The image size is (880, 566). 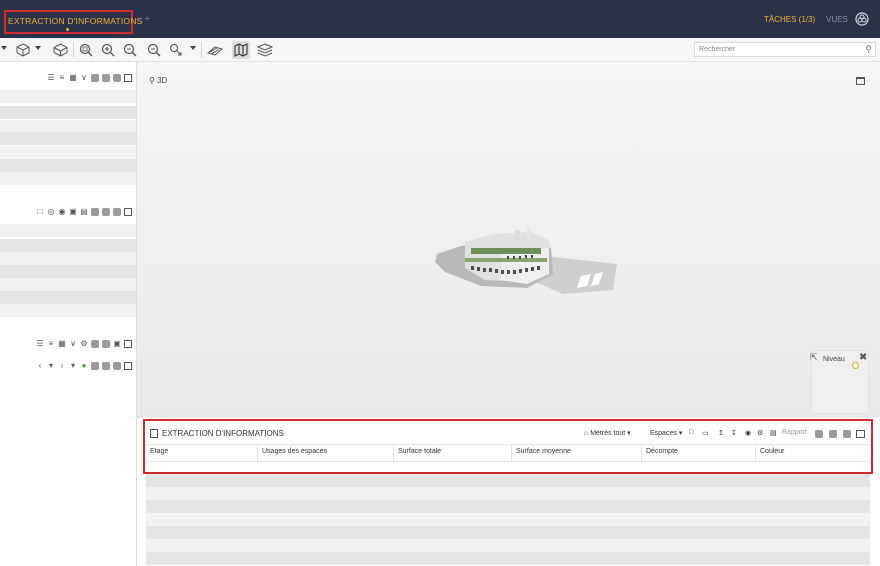 I want to click on search-input, so click(x=775, y=49).